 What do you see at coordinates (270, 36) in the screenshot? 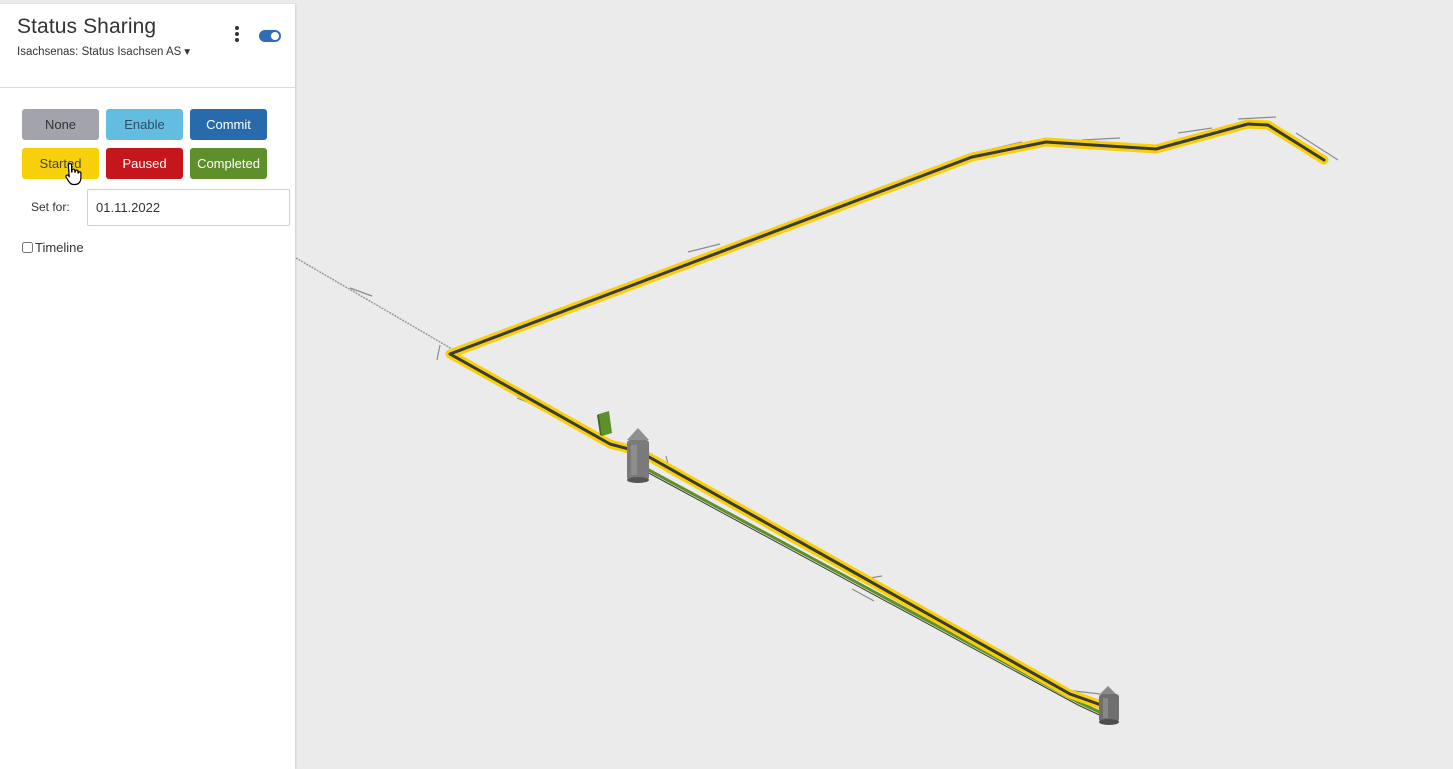
I see `panel-toggle-switch` at bounding box center [270, 36].